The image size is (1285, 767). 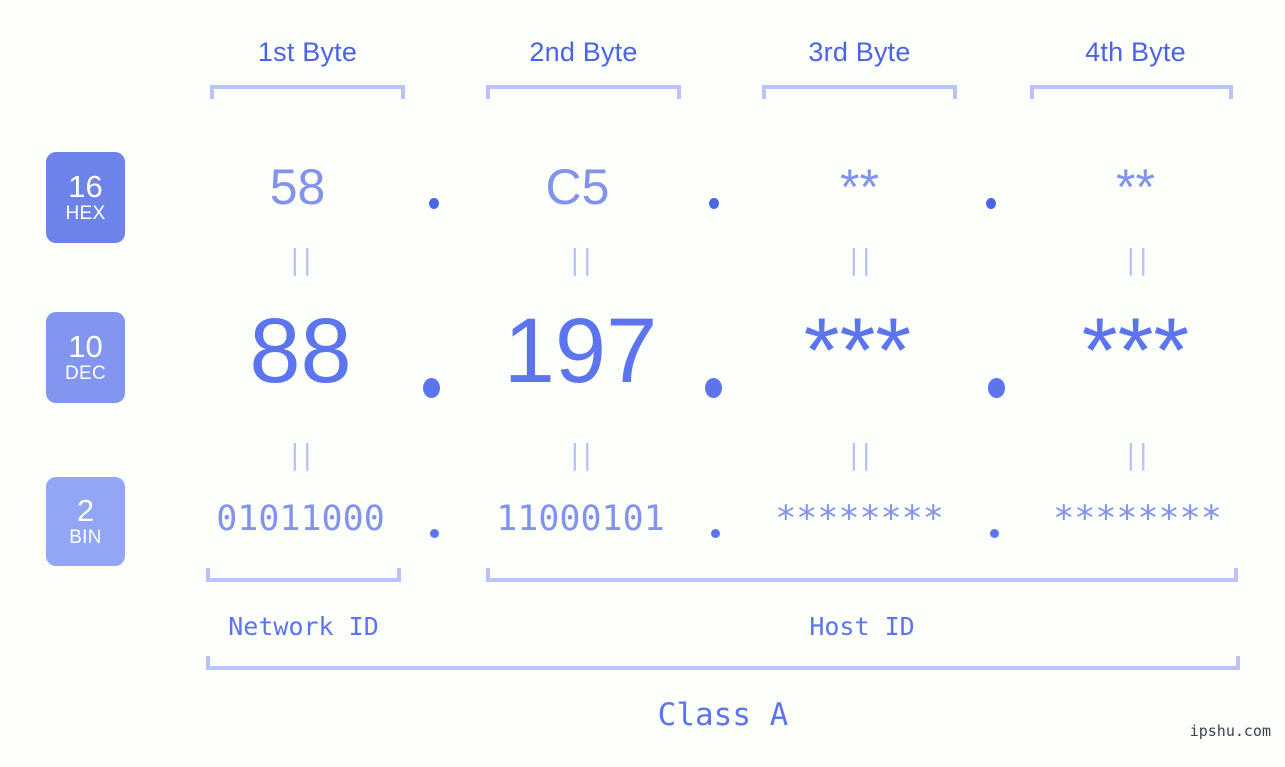 What do you see at coordinates (1135, 351) in the screenshot?
I see `dec-byte-4: ***` at bounding box center [1135, 351].